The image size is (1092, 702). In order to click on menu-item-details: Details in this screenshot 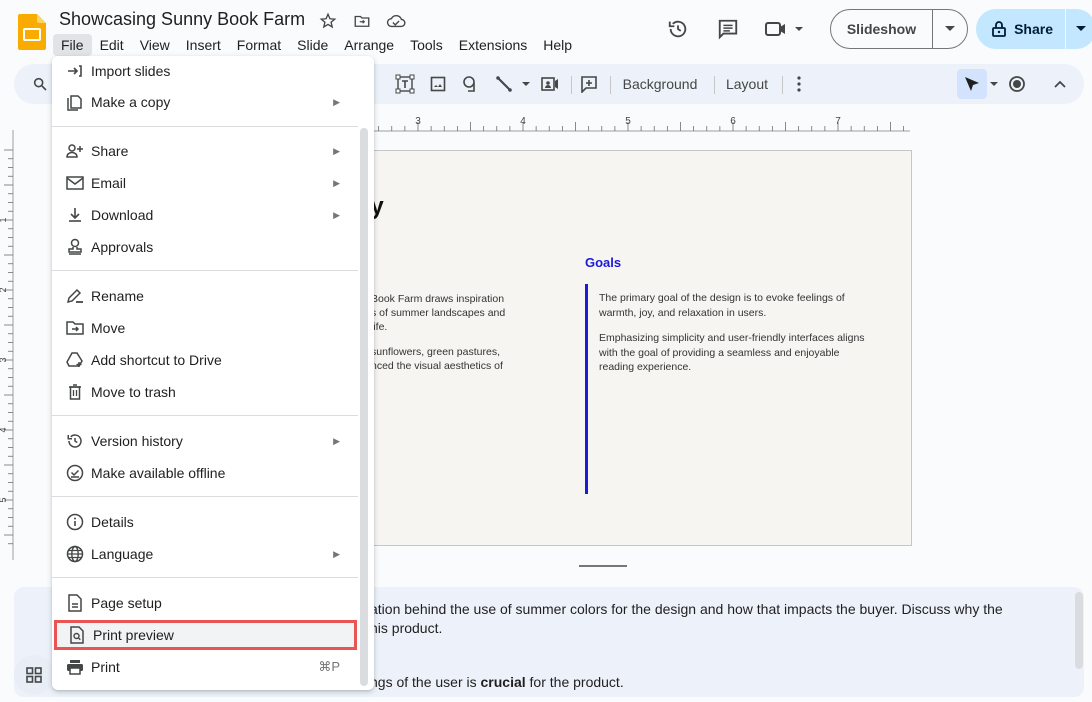, I will do `click(205, 522)`.